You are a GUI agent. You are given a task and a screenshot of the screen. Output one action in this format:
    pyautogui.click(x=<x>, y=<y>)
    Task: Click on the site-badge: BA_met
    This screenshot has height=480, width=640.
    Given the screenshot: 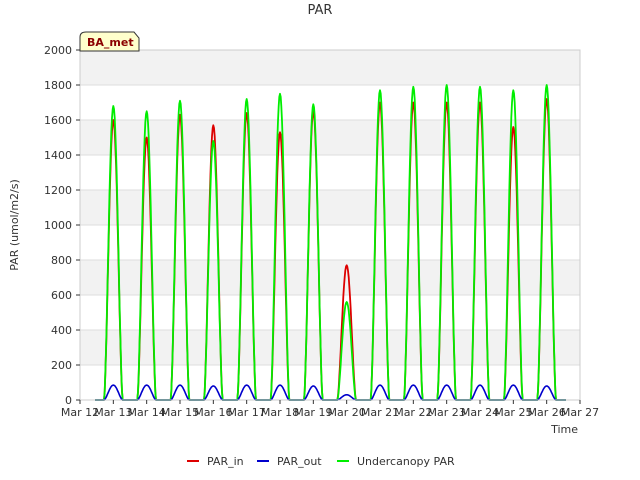 What is the action you would take?
    pyautogui.click(x=109, y=41)
    